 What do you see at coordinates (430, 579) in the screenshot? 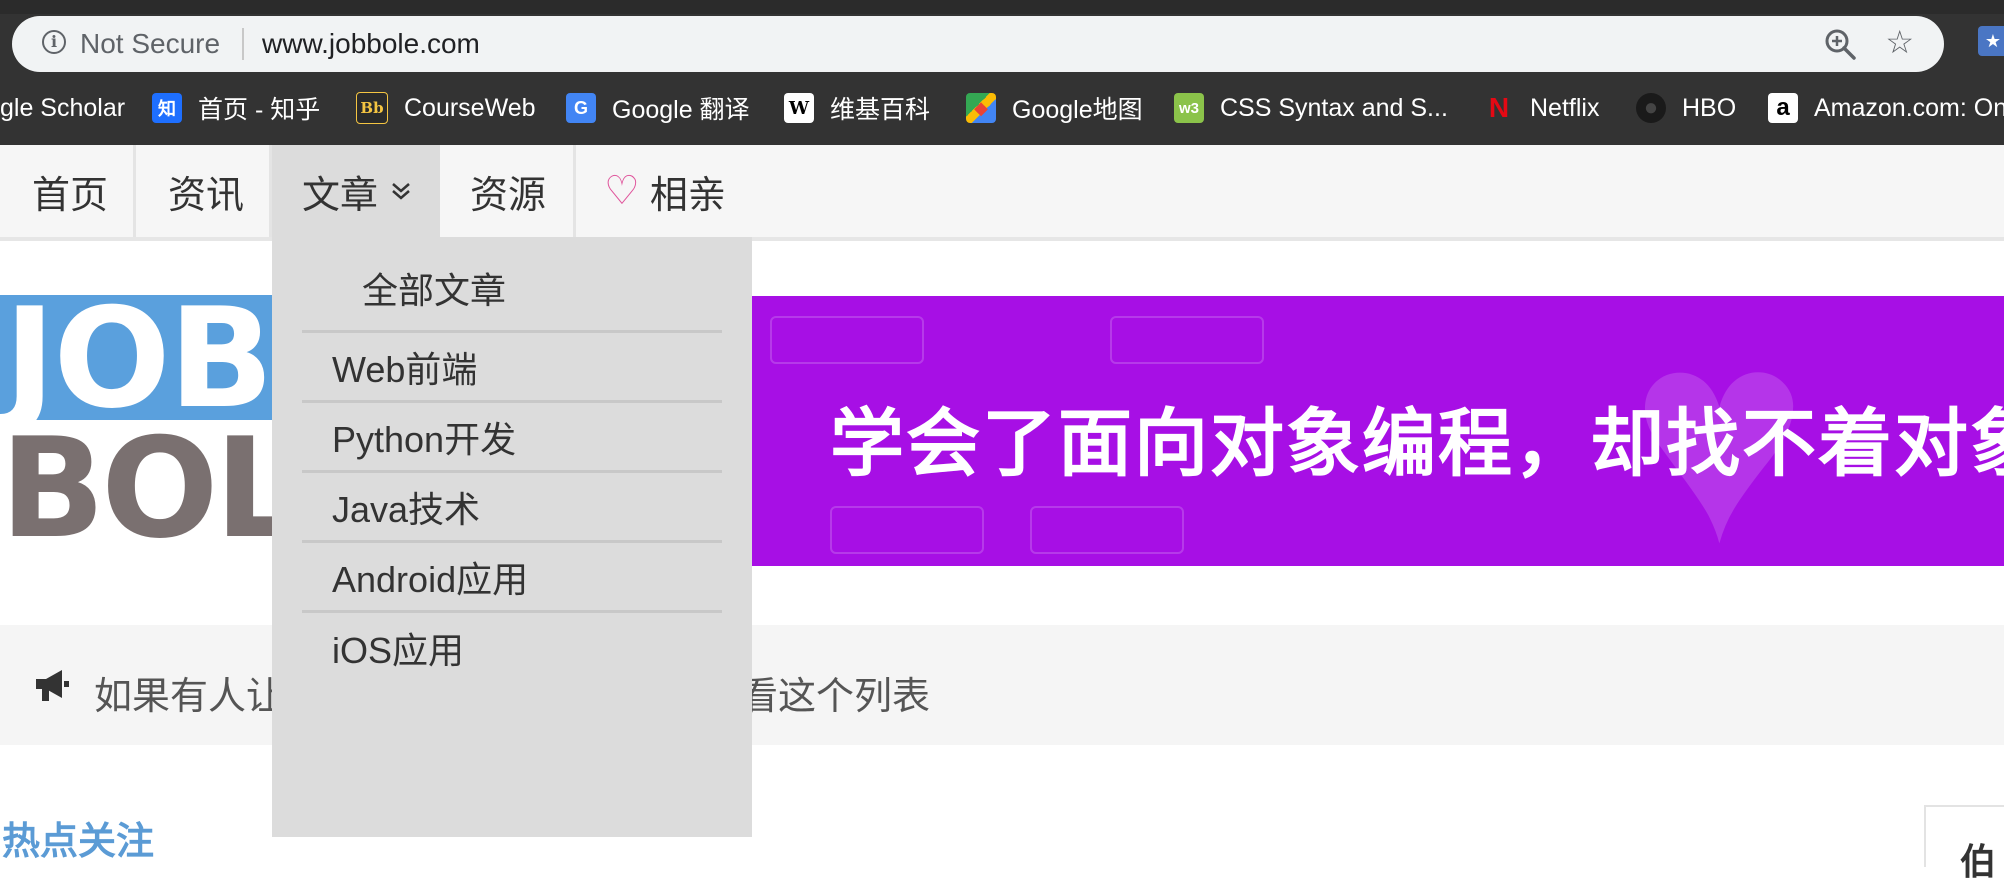
I see `dropdown-label: Android应用` at bounding box center [430, 579].